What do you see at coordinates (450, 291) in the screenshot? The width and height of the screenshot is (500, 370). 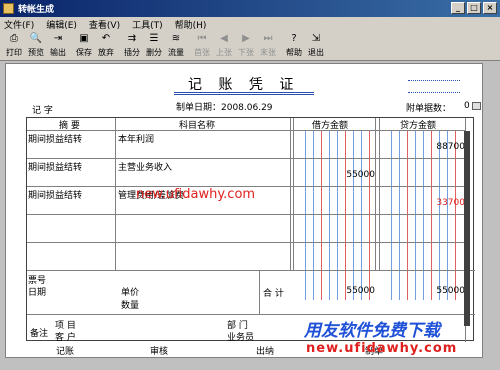 I see `total-credit: 55000` at bounding box center [450, 291].